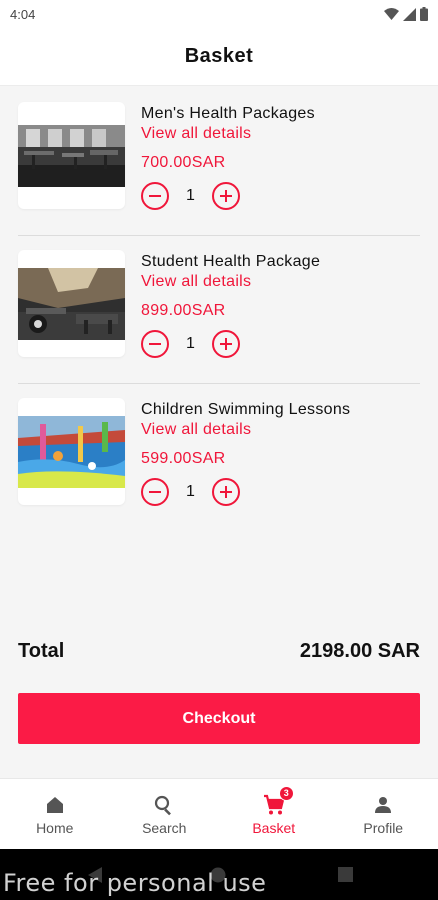  I want to click on item-title: Student Health Package, so click(231, 261).